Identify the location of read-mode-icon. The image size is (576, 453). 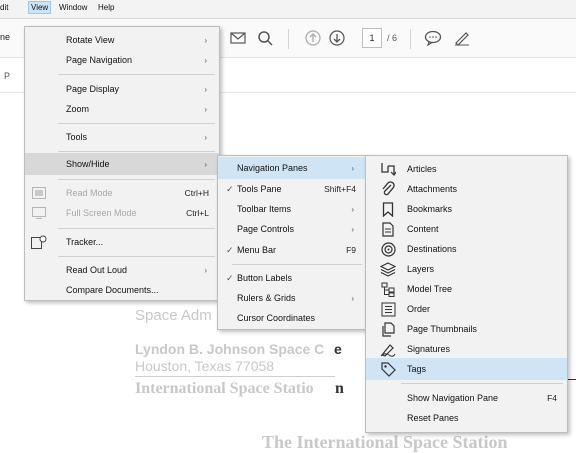
(39, 193).